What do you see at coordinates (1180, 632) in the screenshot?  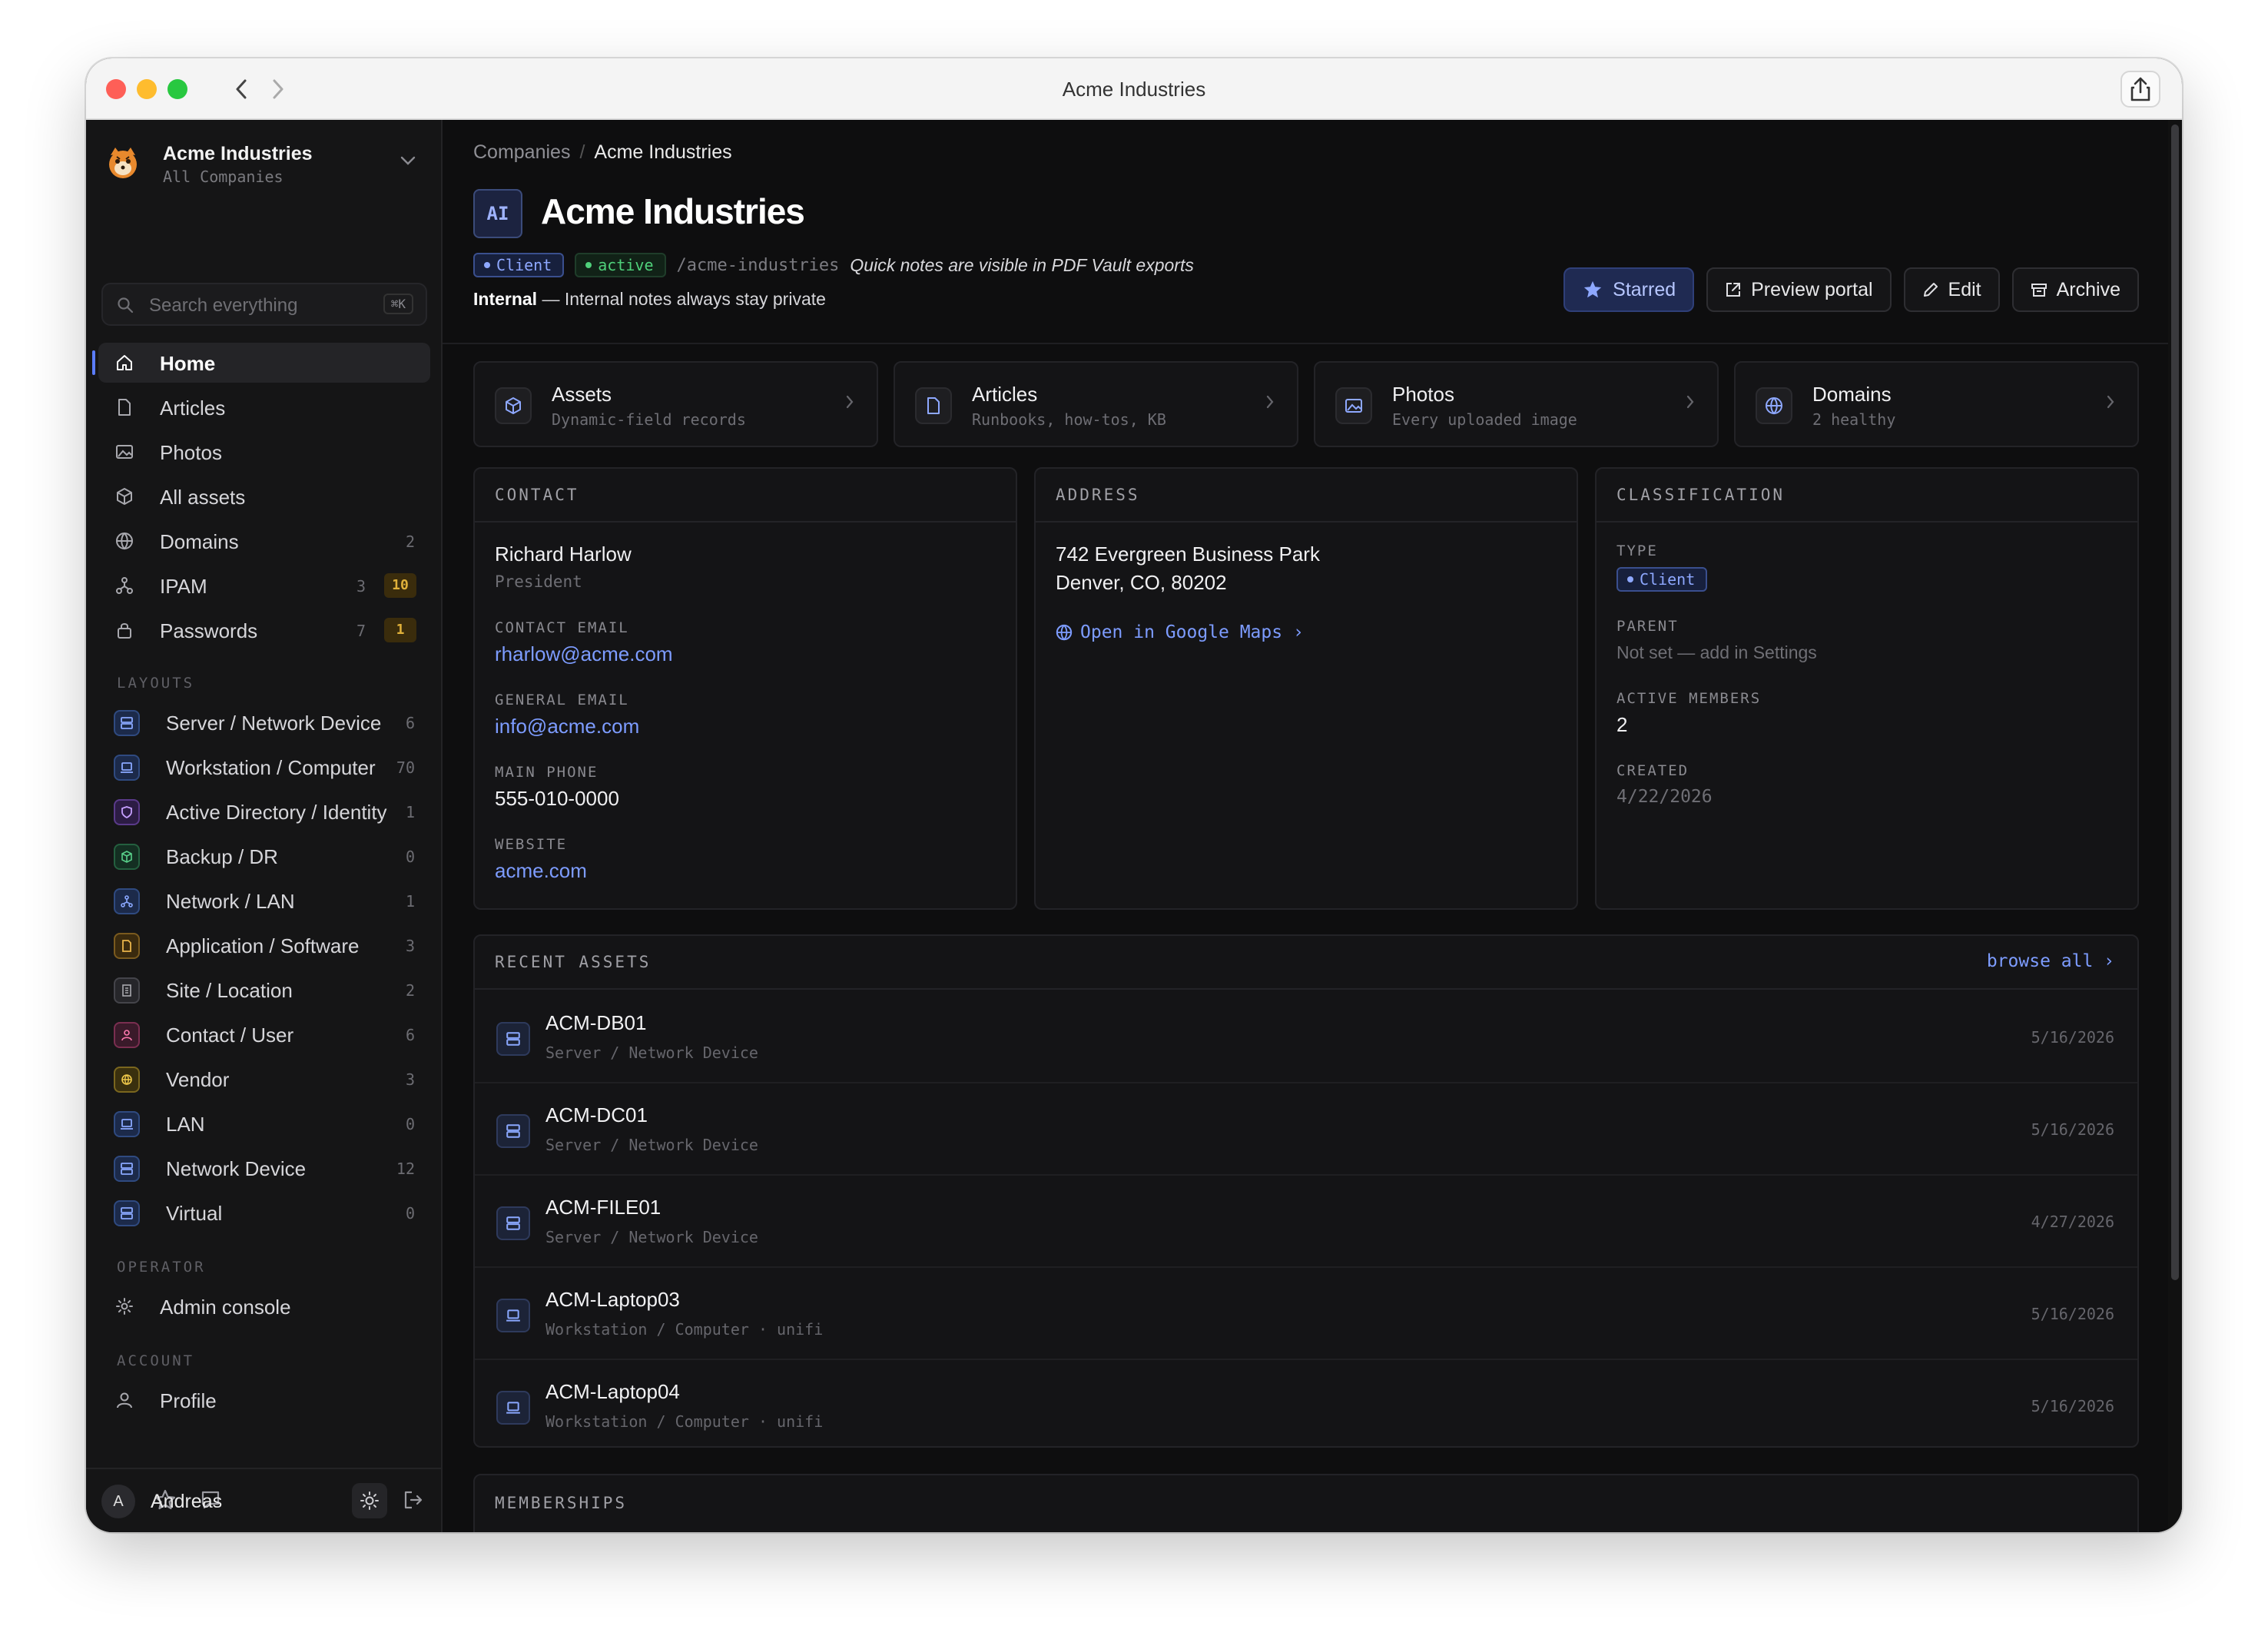 I see `google-maps-link: Open in Google Maps ›` at bounding box center [1180, 632].